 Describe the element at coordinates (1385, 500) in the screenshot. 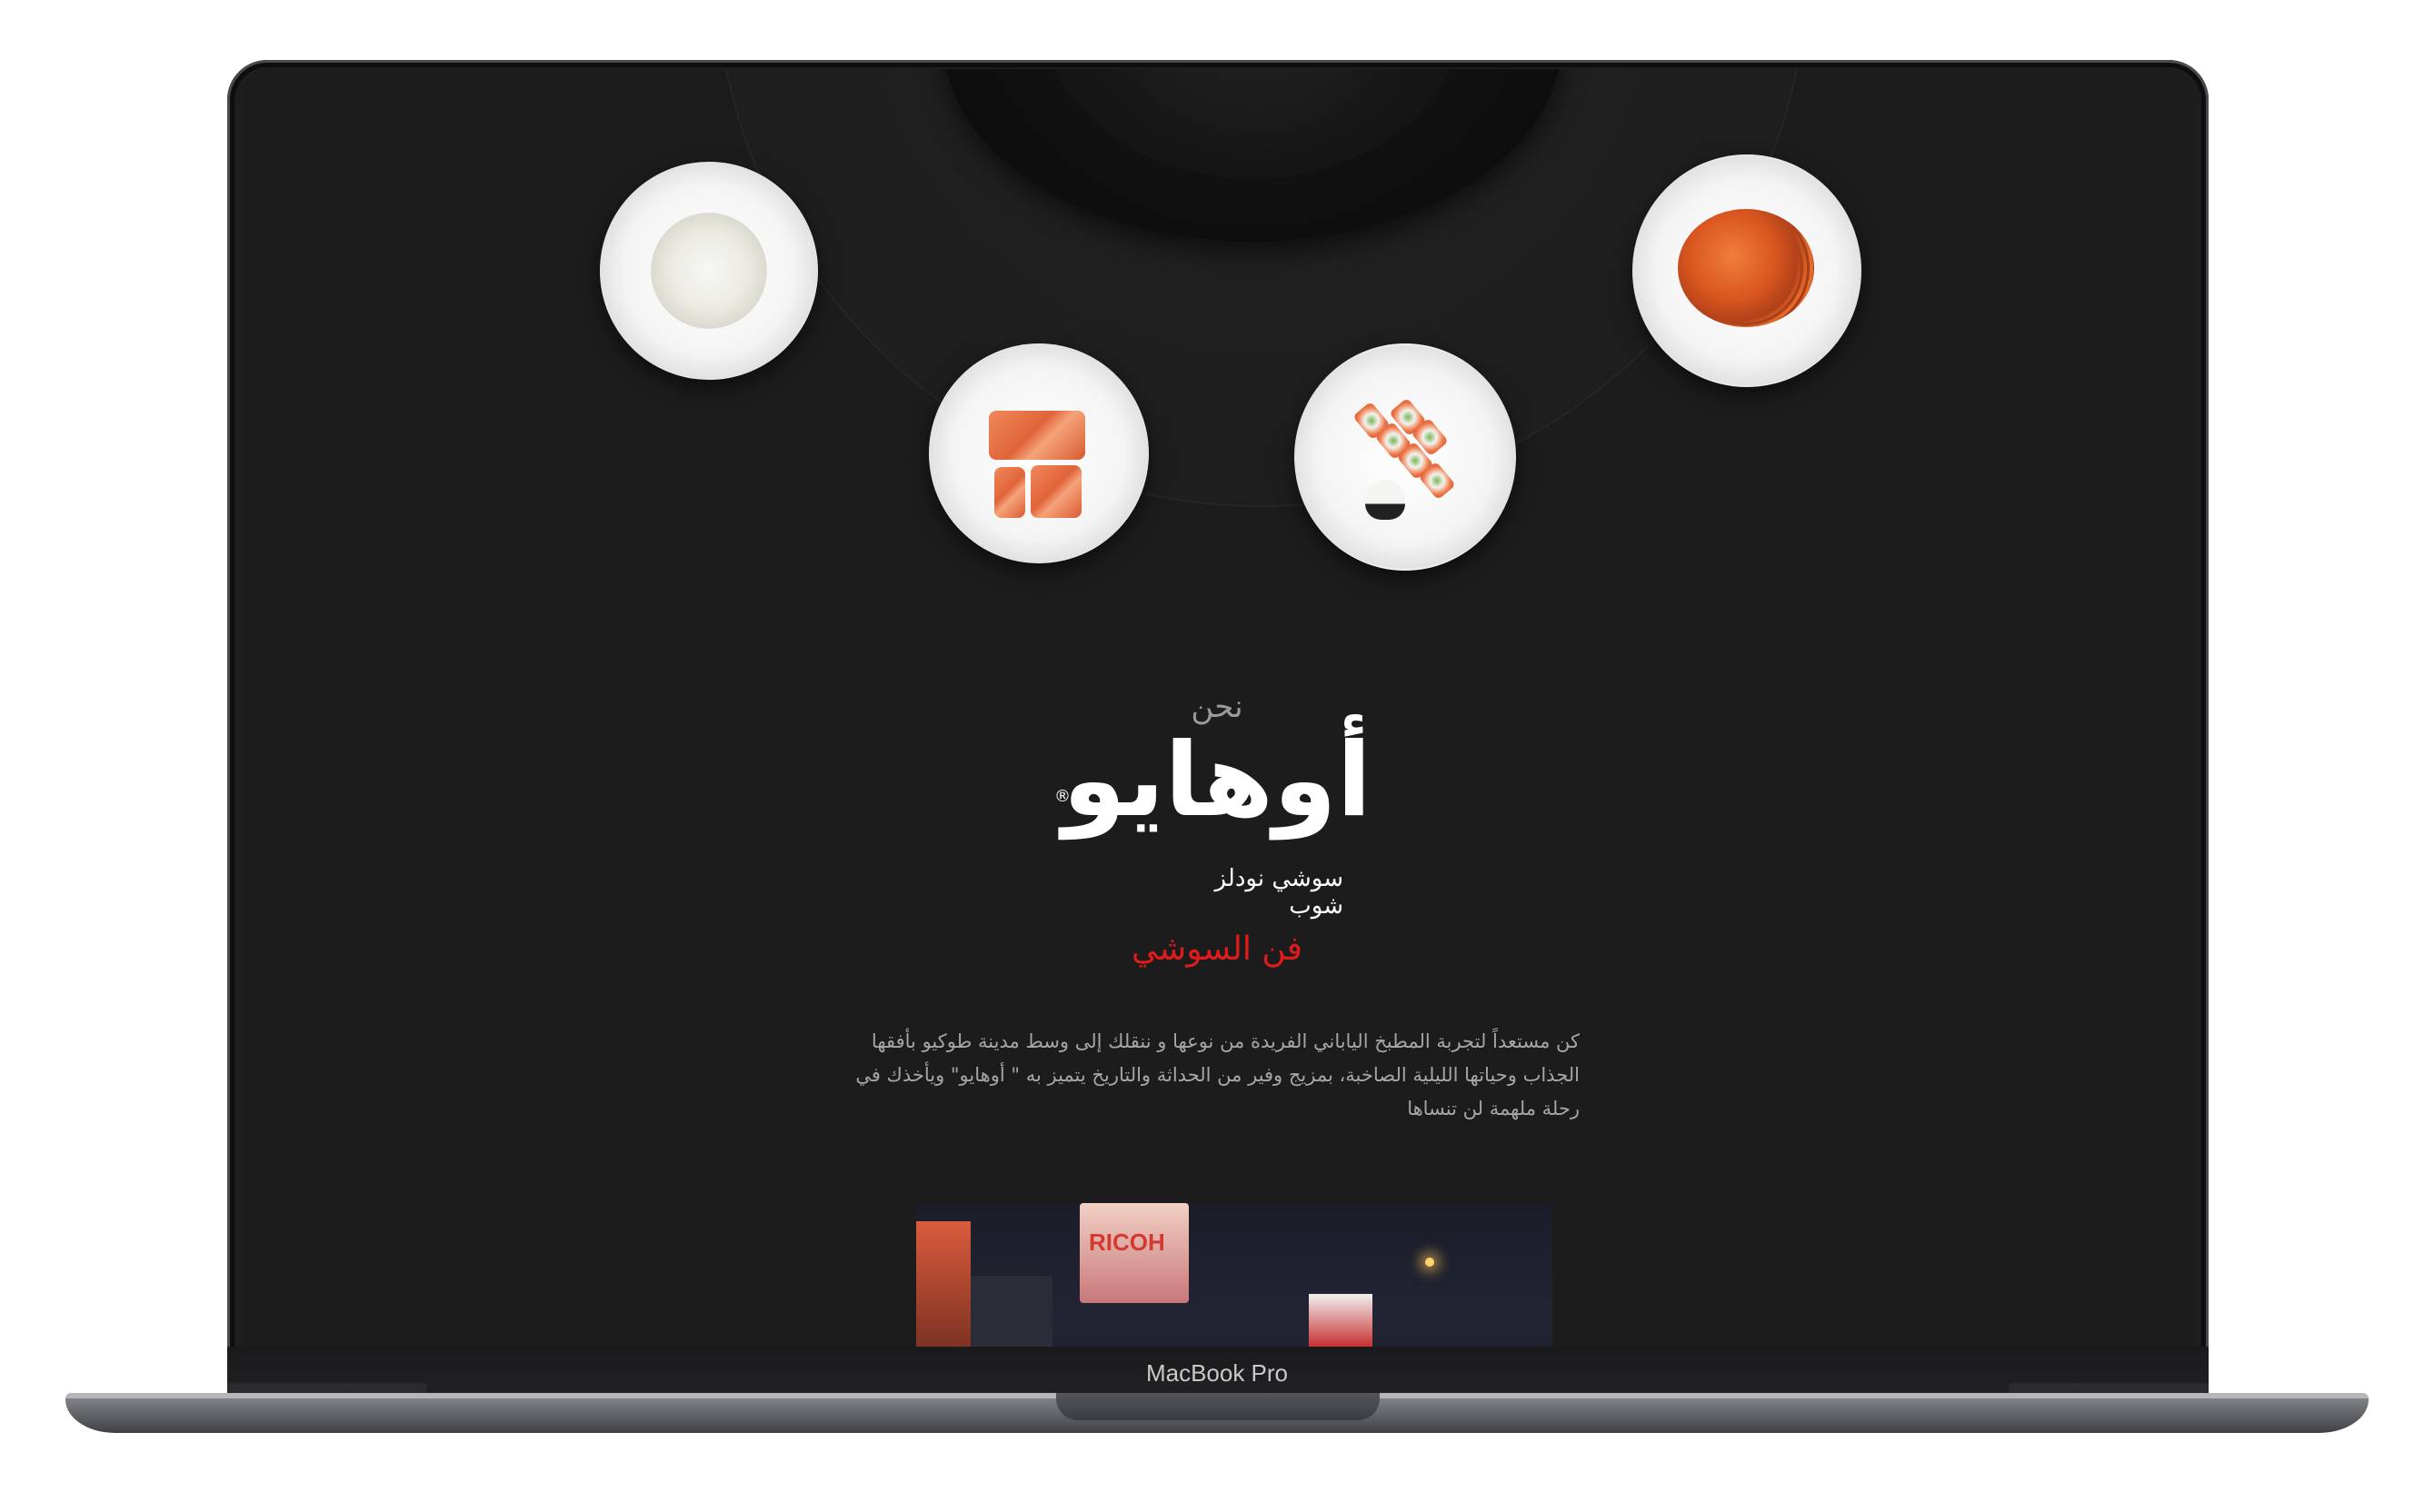

I see `onigiri-food` at that location.